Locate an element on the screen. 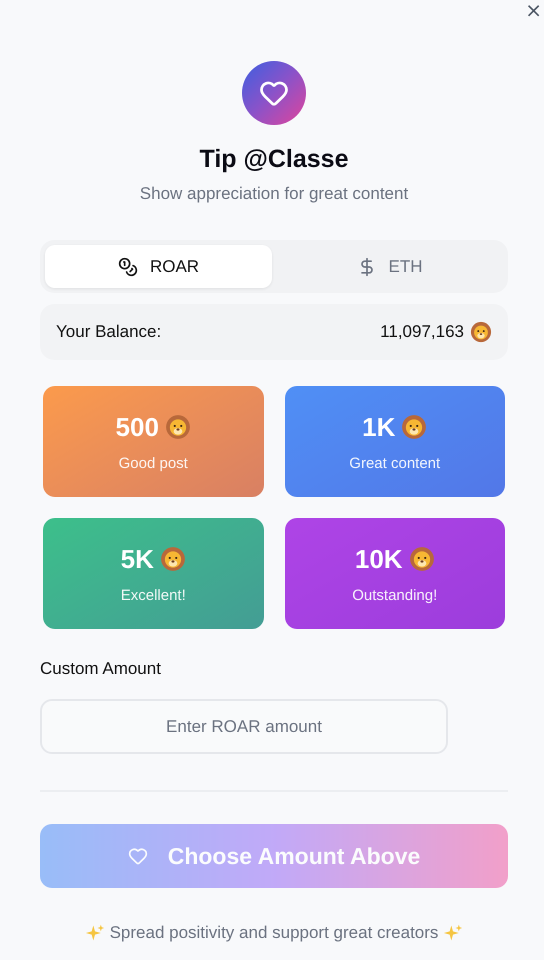  currency-tab: ROAR is located at coordinates (158, 266).